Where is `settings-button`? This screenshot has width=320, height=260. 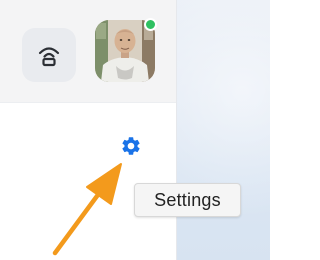
settings-button is located at coordinates (131, 146).